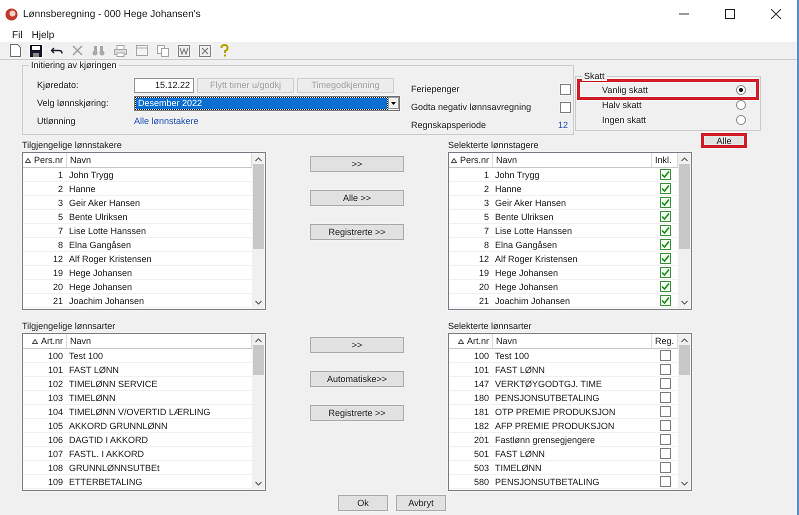 This screenshot has height=515, width=799. I want to click on table-cell-text: Bente Ulriksen, so click(524, 217).